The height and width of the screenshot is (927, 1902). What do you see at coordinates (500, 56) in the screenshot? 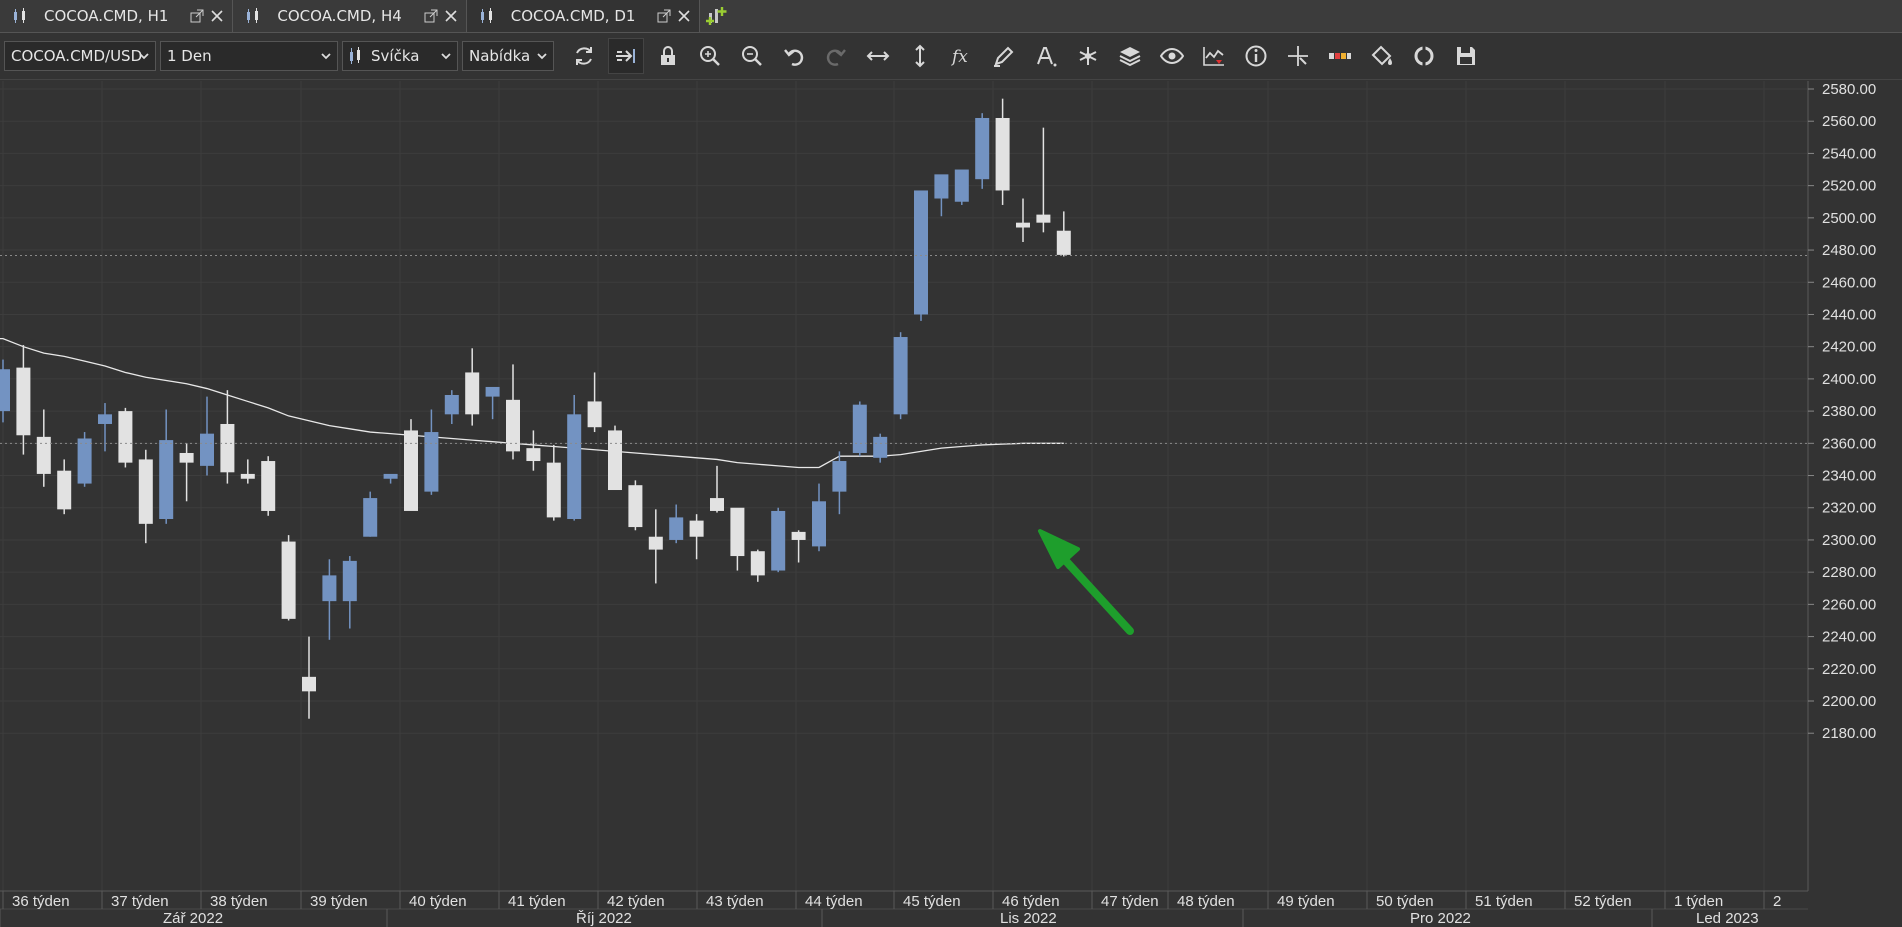
I see `price-side-value: Nabídka` at bounding box center [500, 56].